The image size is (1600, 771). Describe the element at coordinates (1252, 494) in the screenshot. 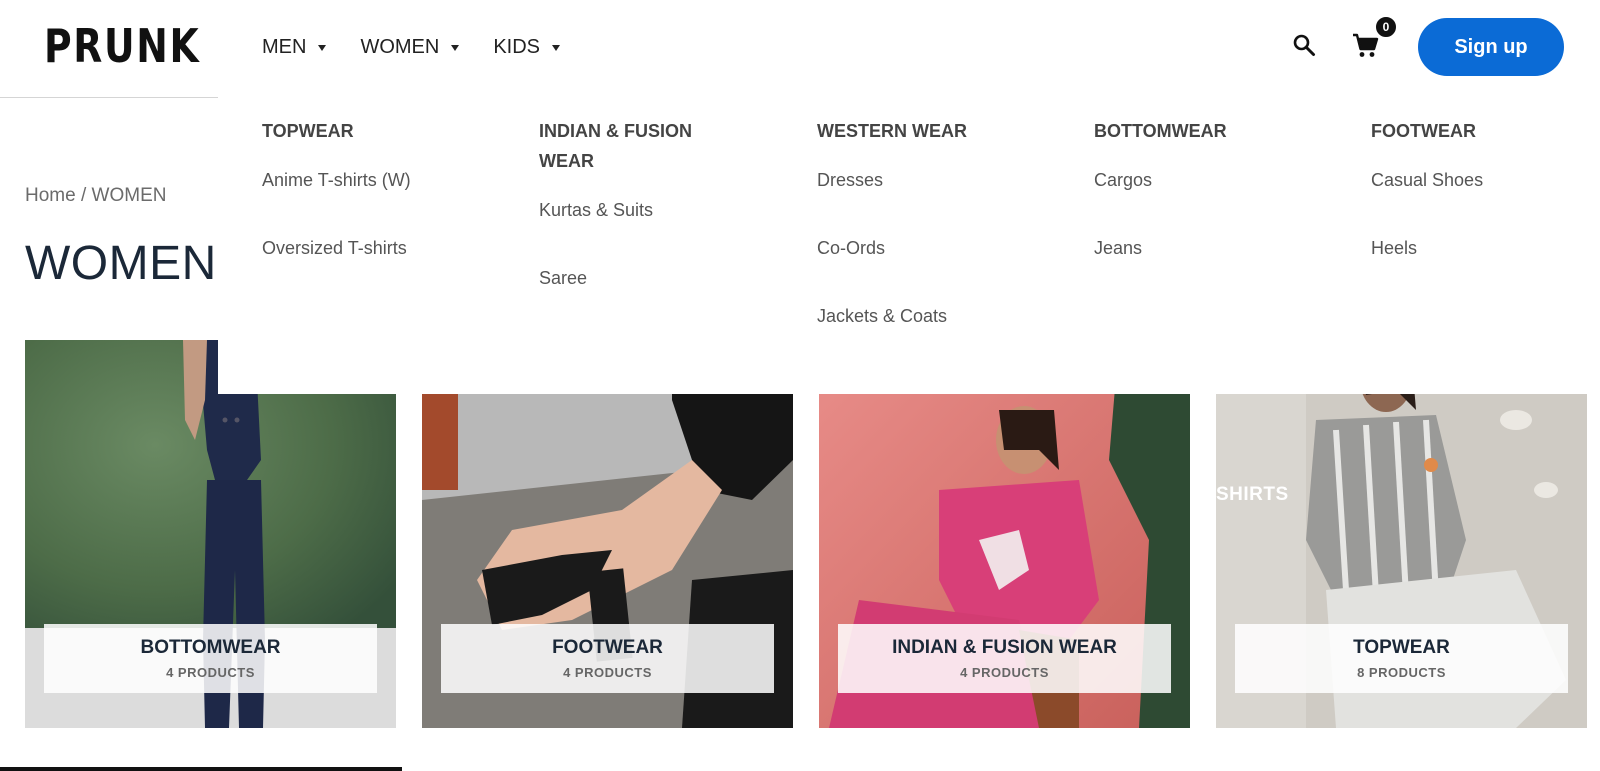

I see `shirts-overlay-text: SHIRTS` at that location.